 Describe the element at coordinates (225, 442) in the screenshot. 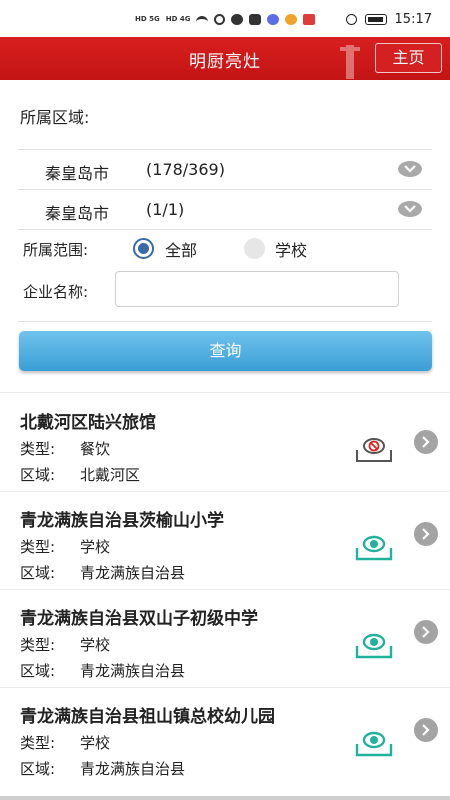

I see `list-item: 北戴河区陆兴旅馆 类型: 餐饮 区域: 北戴河区` at that location.